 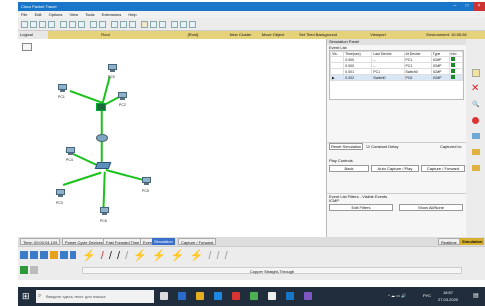 I want to click on zoom-out-icon, so click(x=132, y=24).